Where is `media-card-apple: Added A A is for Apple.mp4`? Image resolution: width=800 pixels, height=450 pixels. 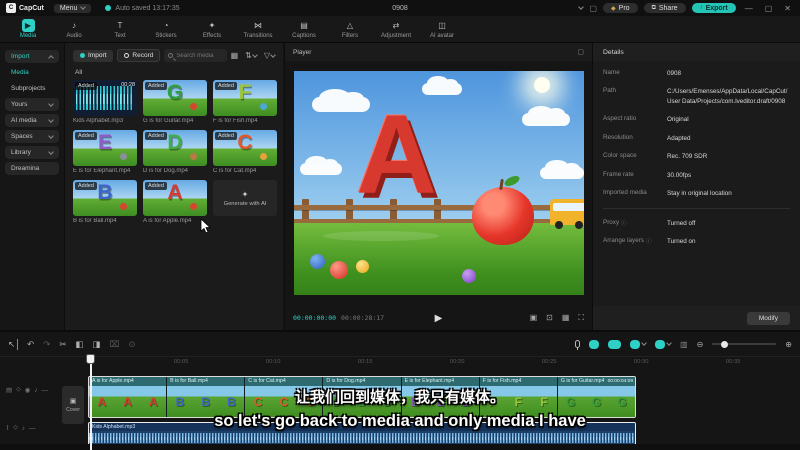 media-card-apple: Added A A is for Apple.mp4 is located at coordinates (177, 207).